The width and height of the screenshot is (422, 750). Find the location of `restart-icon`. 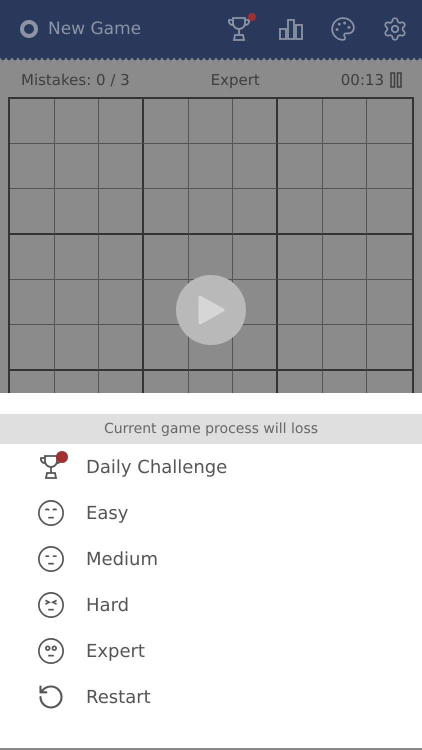

restart-icon is located at coordinates (51, 697).